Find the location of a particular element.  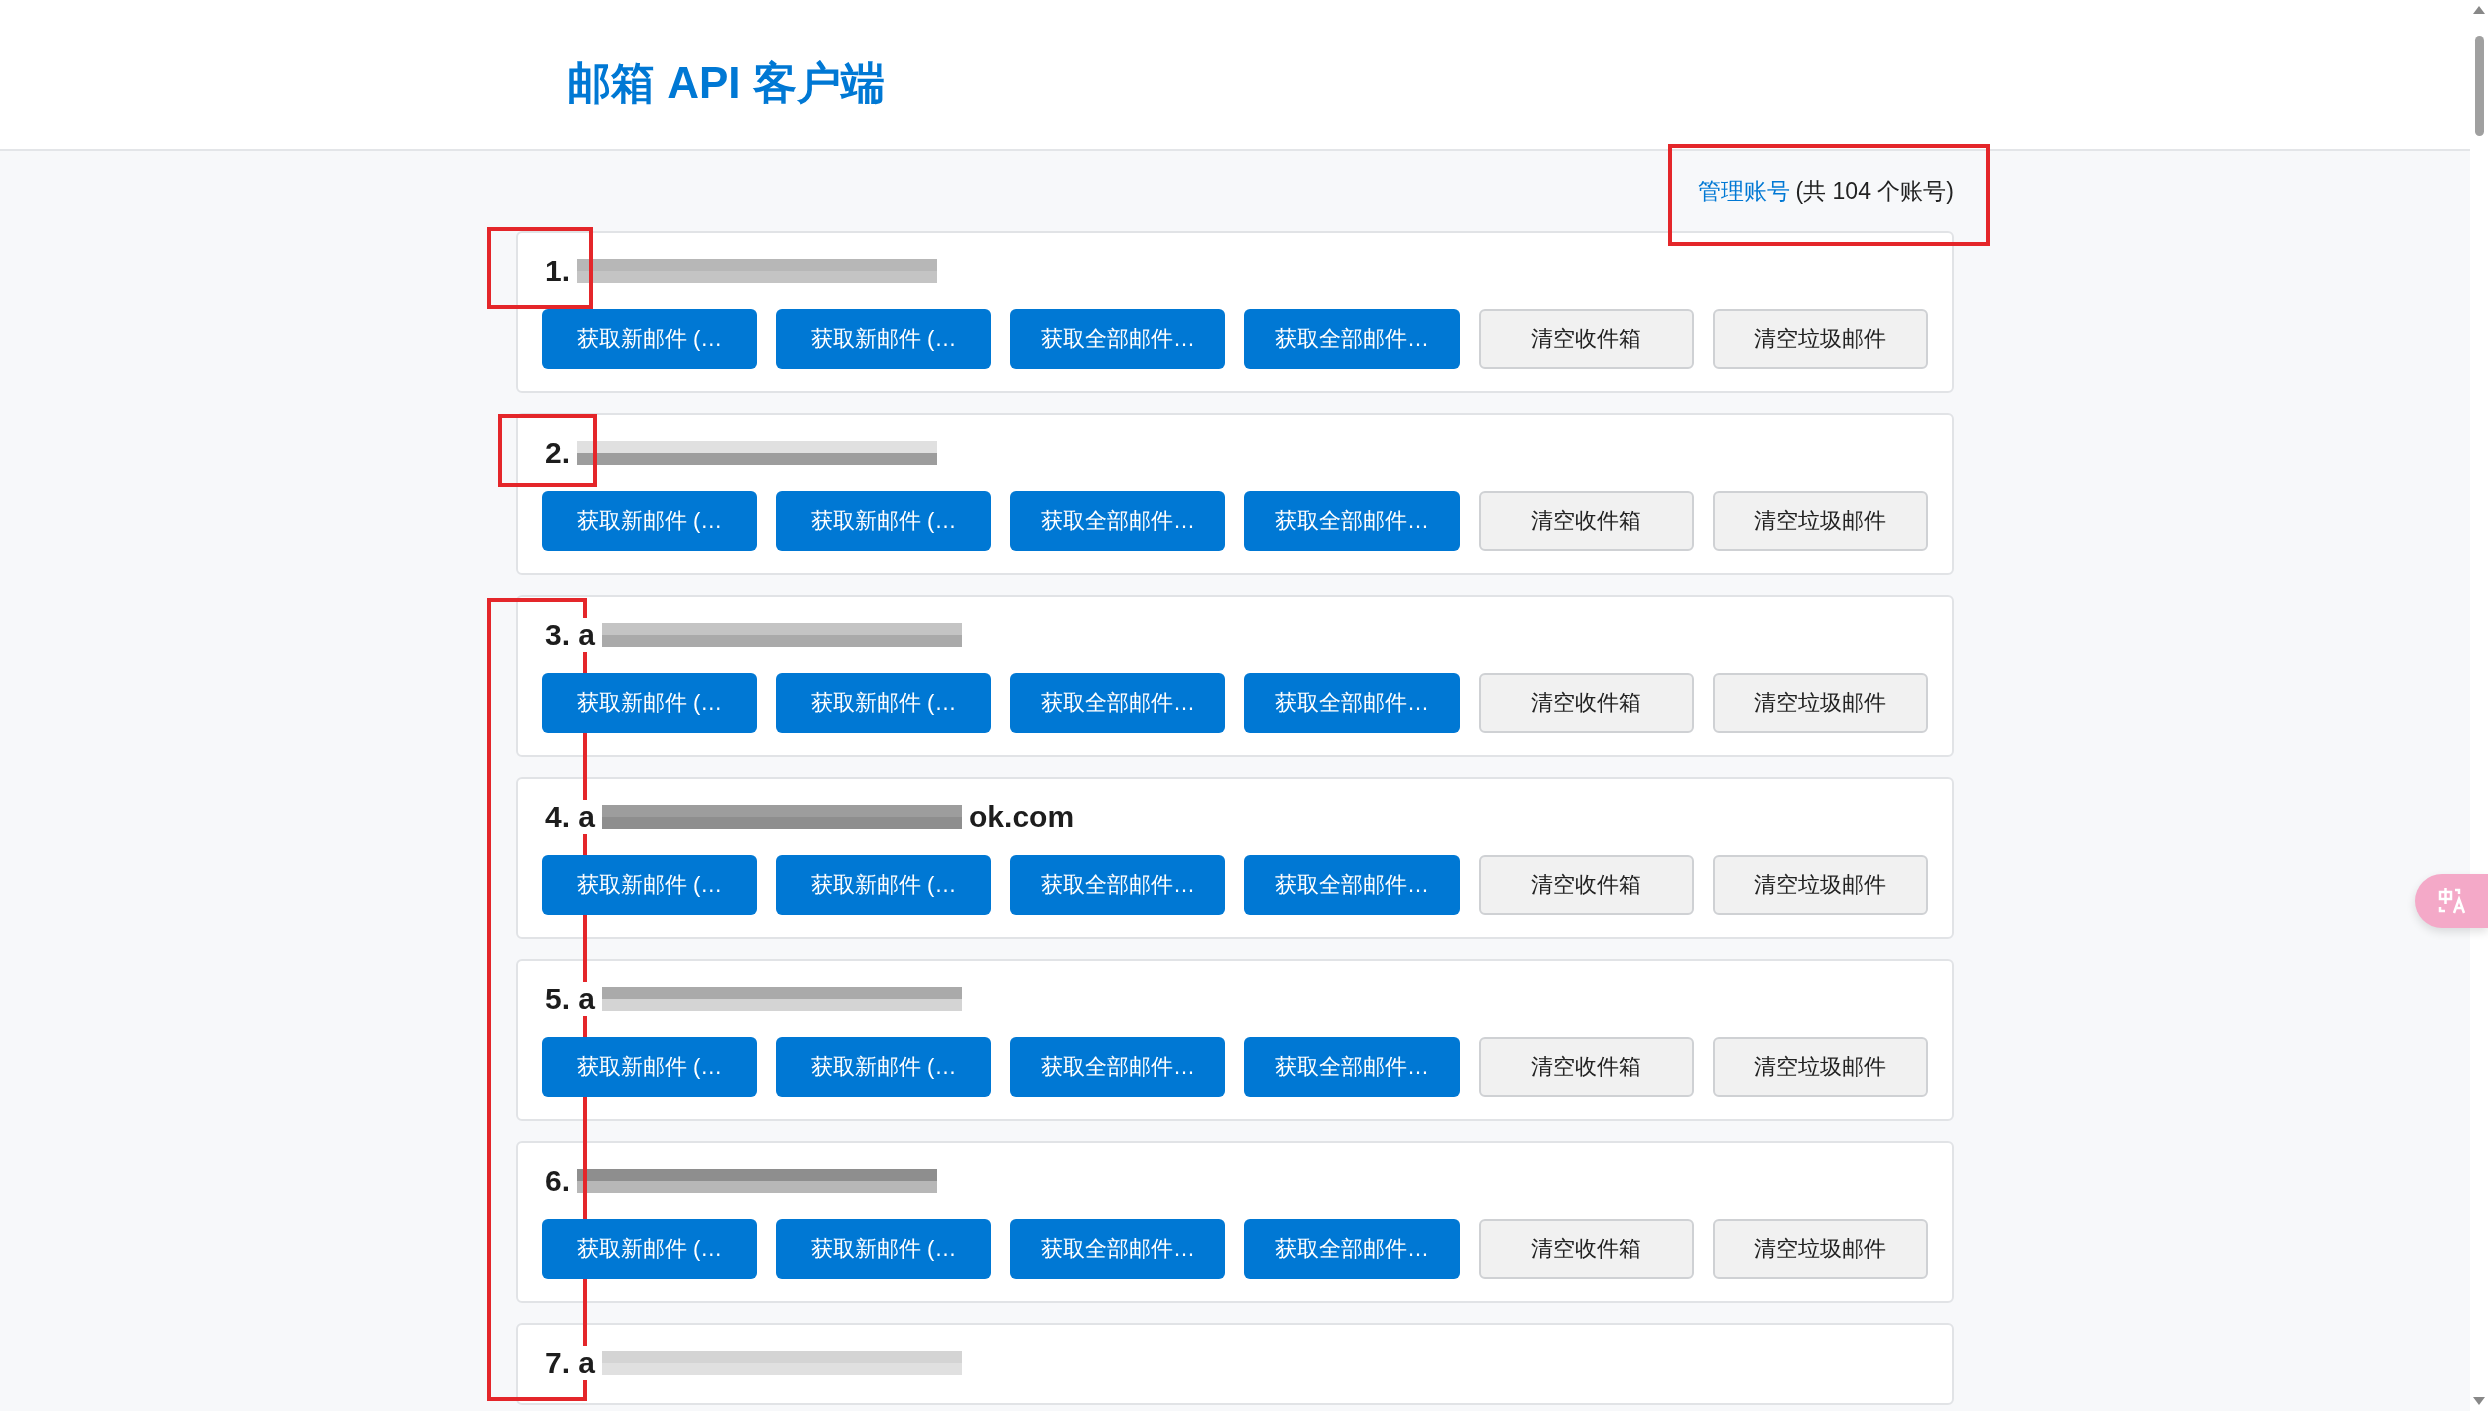

translate-icon is located at coordinates (2451, 901).